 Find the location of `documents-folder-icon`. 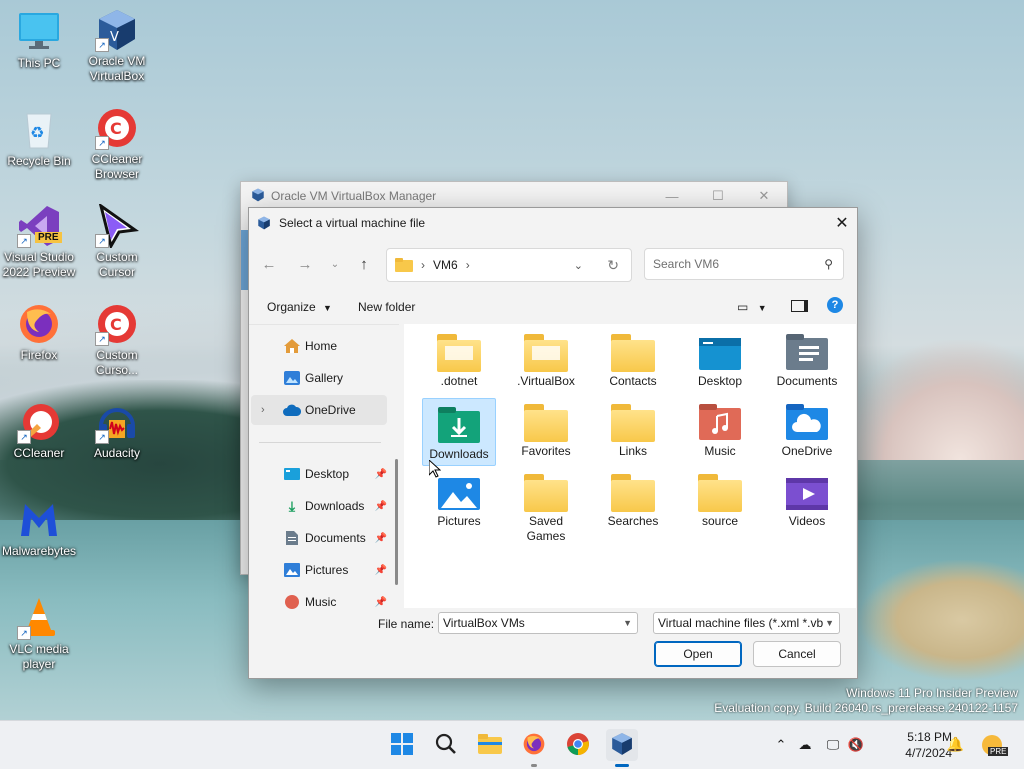

documents-folder-icon is located at coordinates (807, 353).